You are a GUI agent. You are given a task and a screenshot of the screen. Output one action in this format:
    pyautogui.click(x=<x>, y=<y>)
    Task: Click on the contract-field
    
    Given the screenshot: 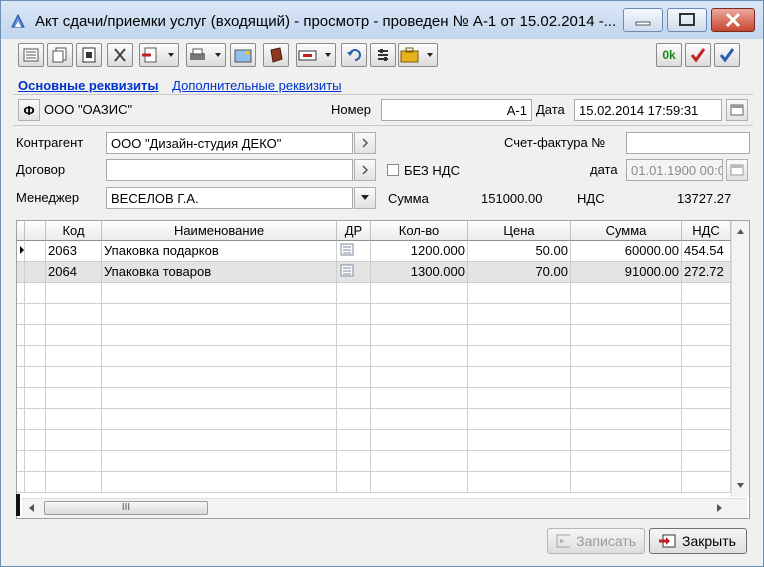 What is the action you would take?
    pyautogui.click(x=229, y=170)
    